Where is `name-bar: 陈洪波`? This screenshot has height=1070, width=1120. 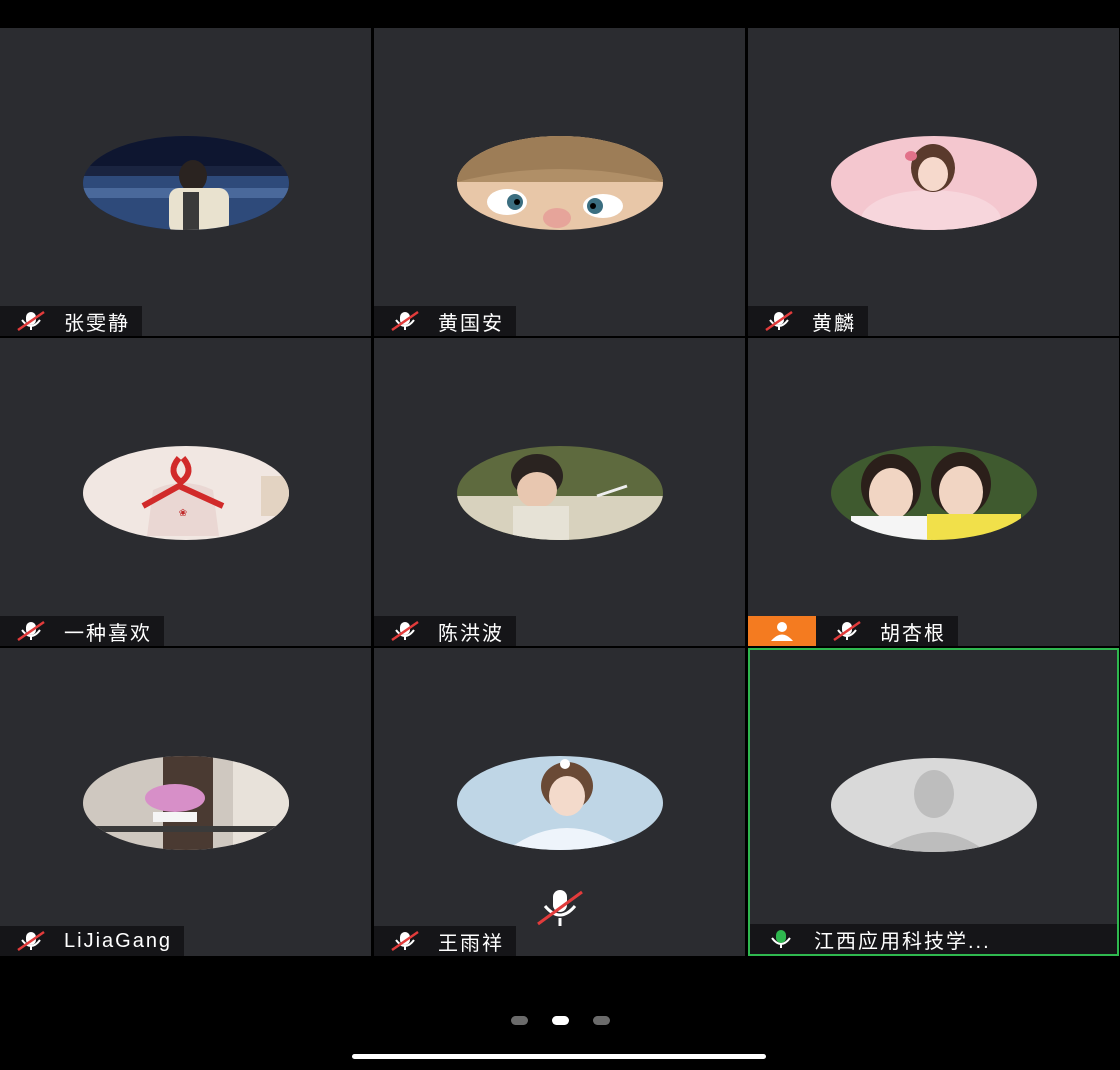 name-bar: 陈洪波 is located at coordinates (445, 631).